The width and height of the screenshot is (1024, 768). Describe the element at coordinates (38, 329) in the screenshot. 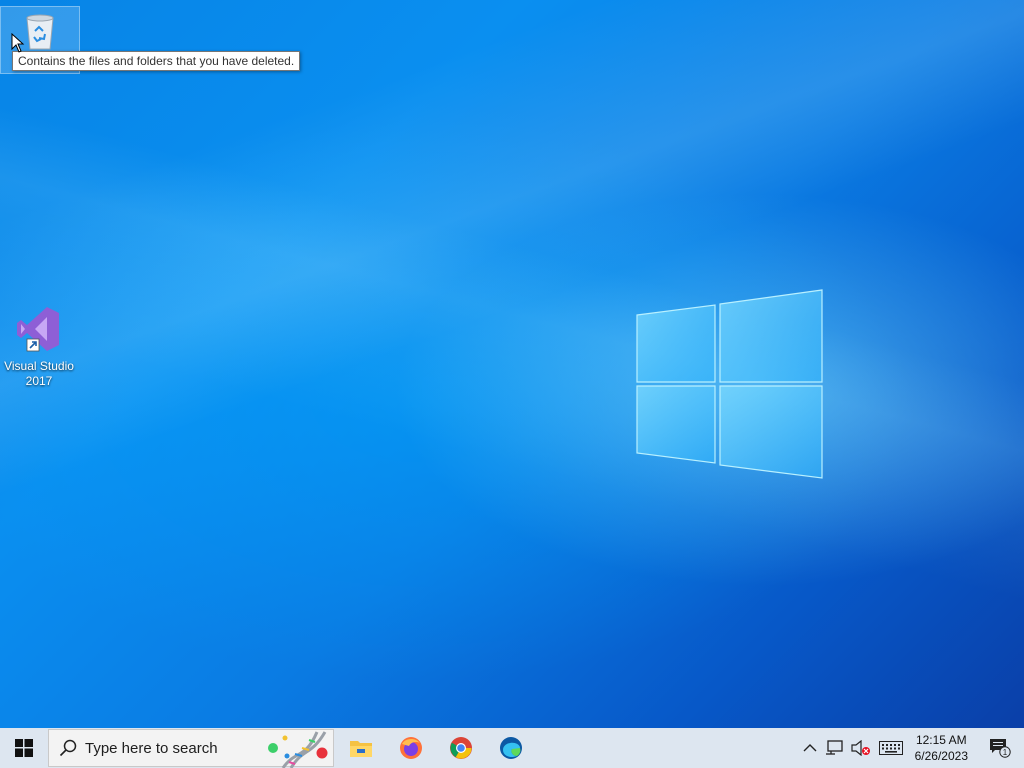

I see `visual-studio-icon` at that location.